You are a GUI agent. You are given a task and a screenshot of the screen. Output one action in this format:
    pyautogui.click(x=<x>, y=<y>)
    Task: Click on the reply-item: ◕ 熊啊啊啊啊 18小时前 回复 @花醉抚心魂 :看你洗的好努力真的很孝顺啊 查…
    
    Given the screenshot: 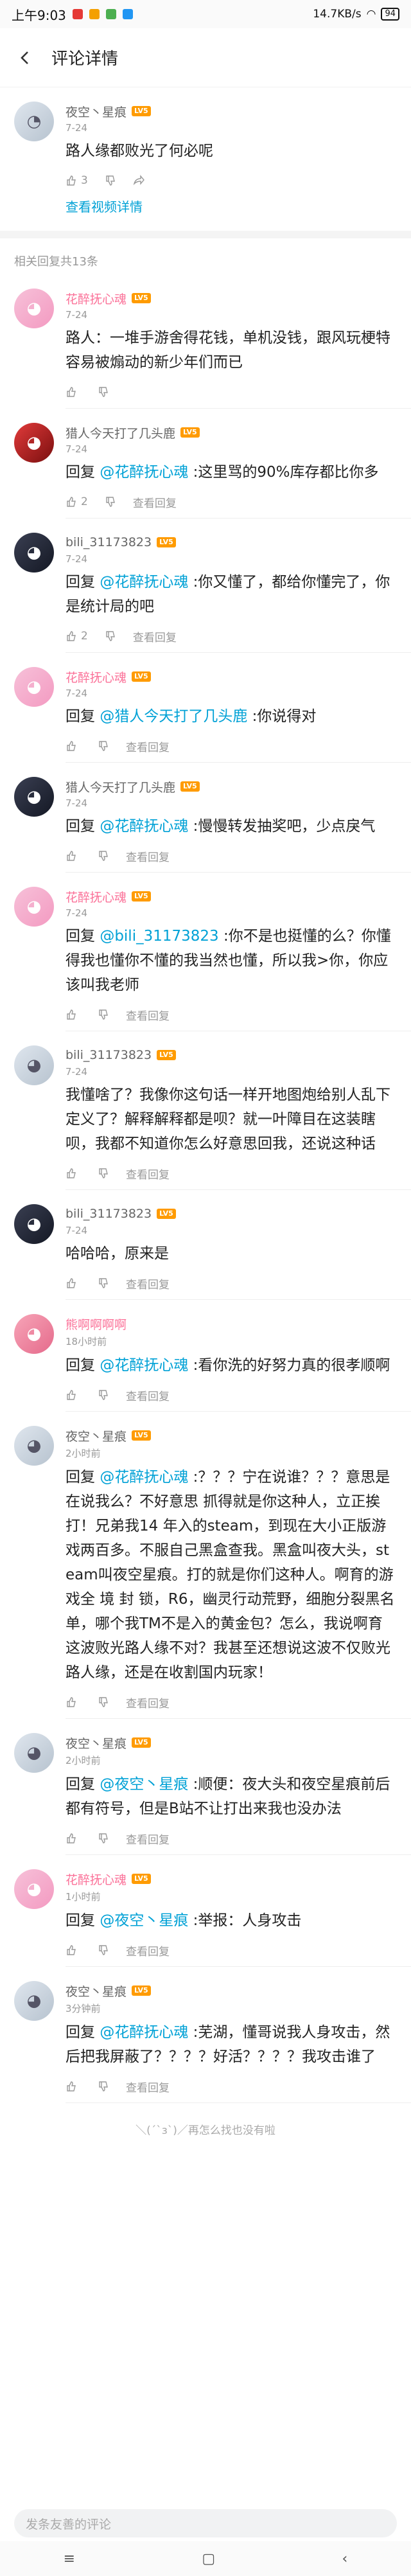 What is the action you would take?
    pyautogui.click(x=205, y=1356)
    